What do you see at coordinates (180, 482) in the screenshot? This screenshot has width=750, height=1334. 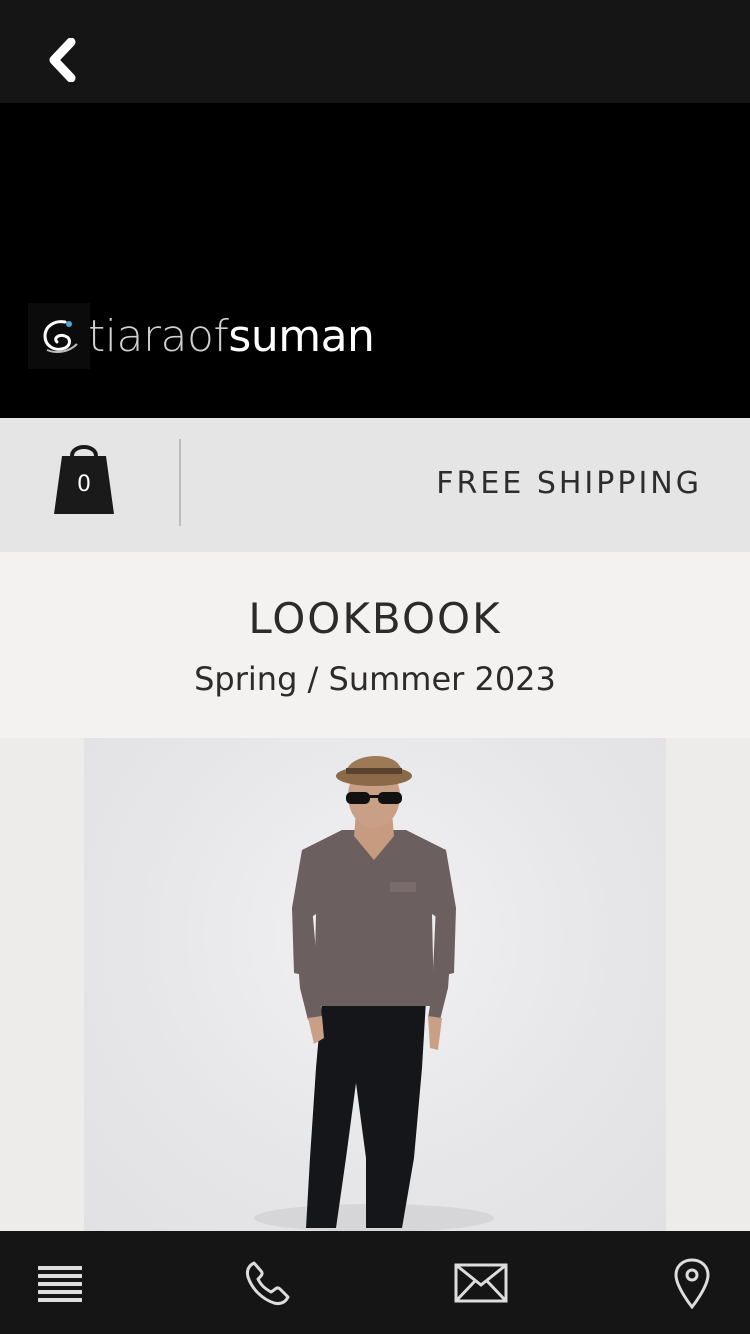 I see `divider` at bounding box center [180, 482].